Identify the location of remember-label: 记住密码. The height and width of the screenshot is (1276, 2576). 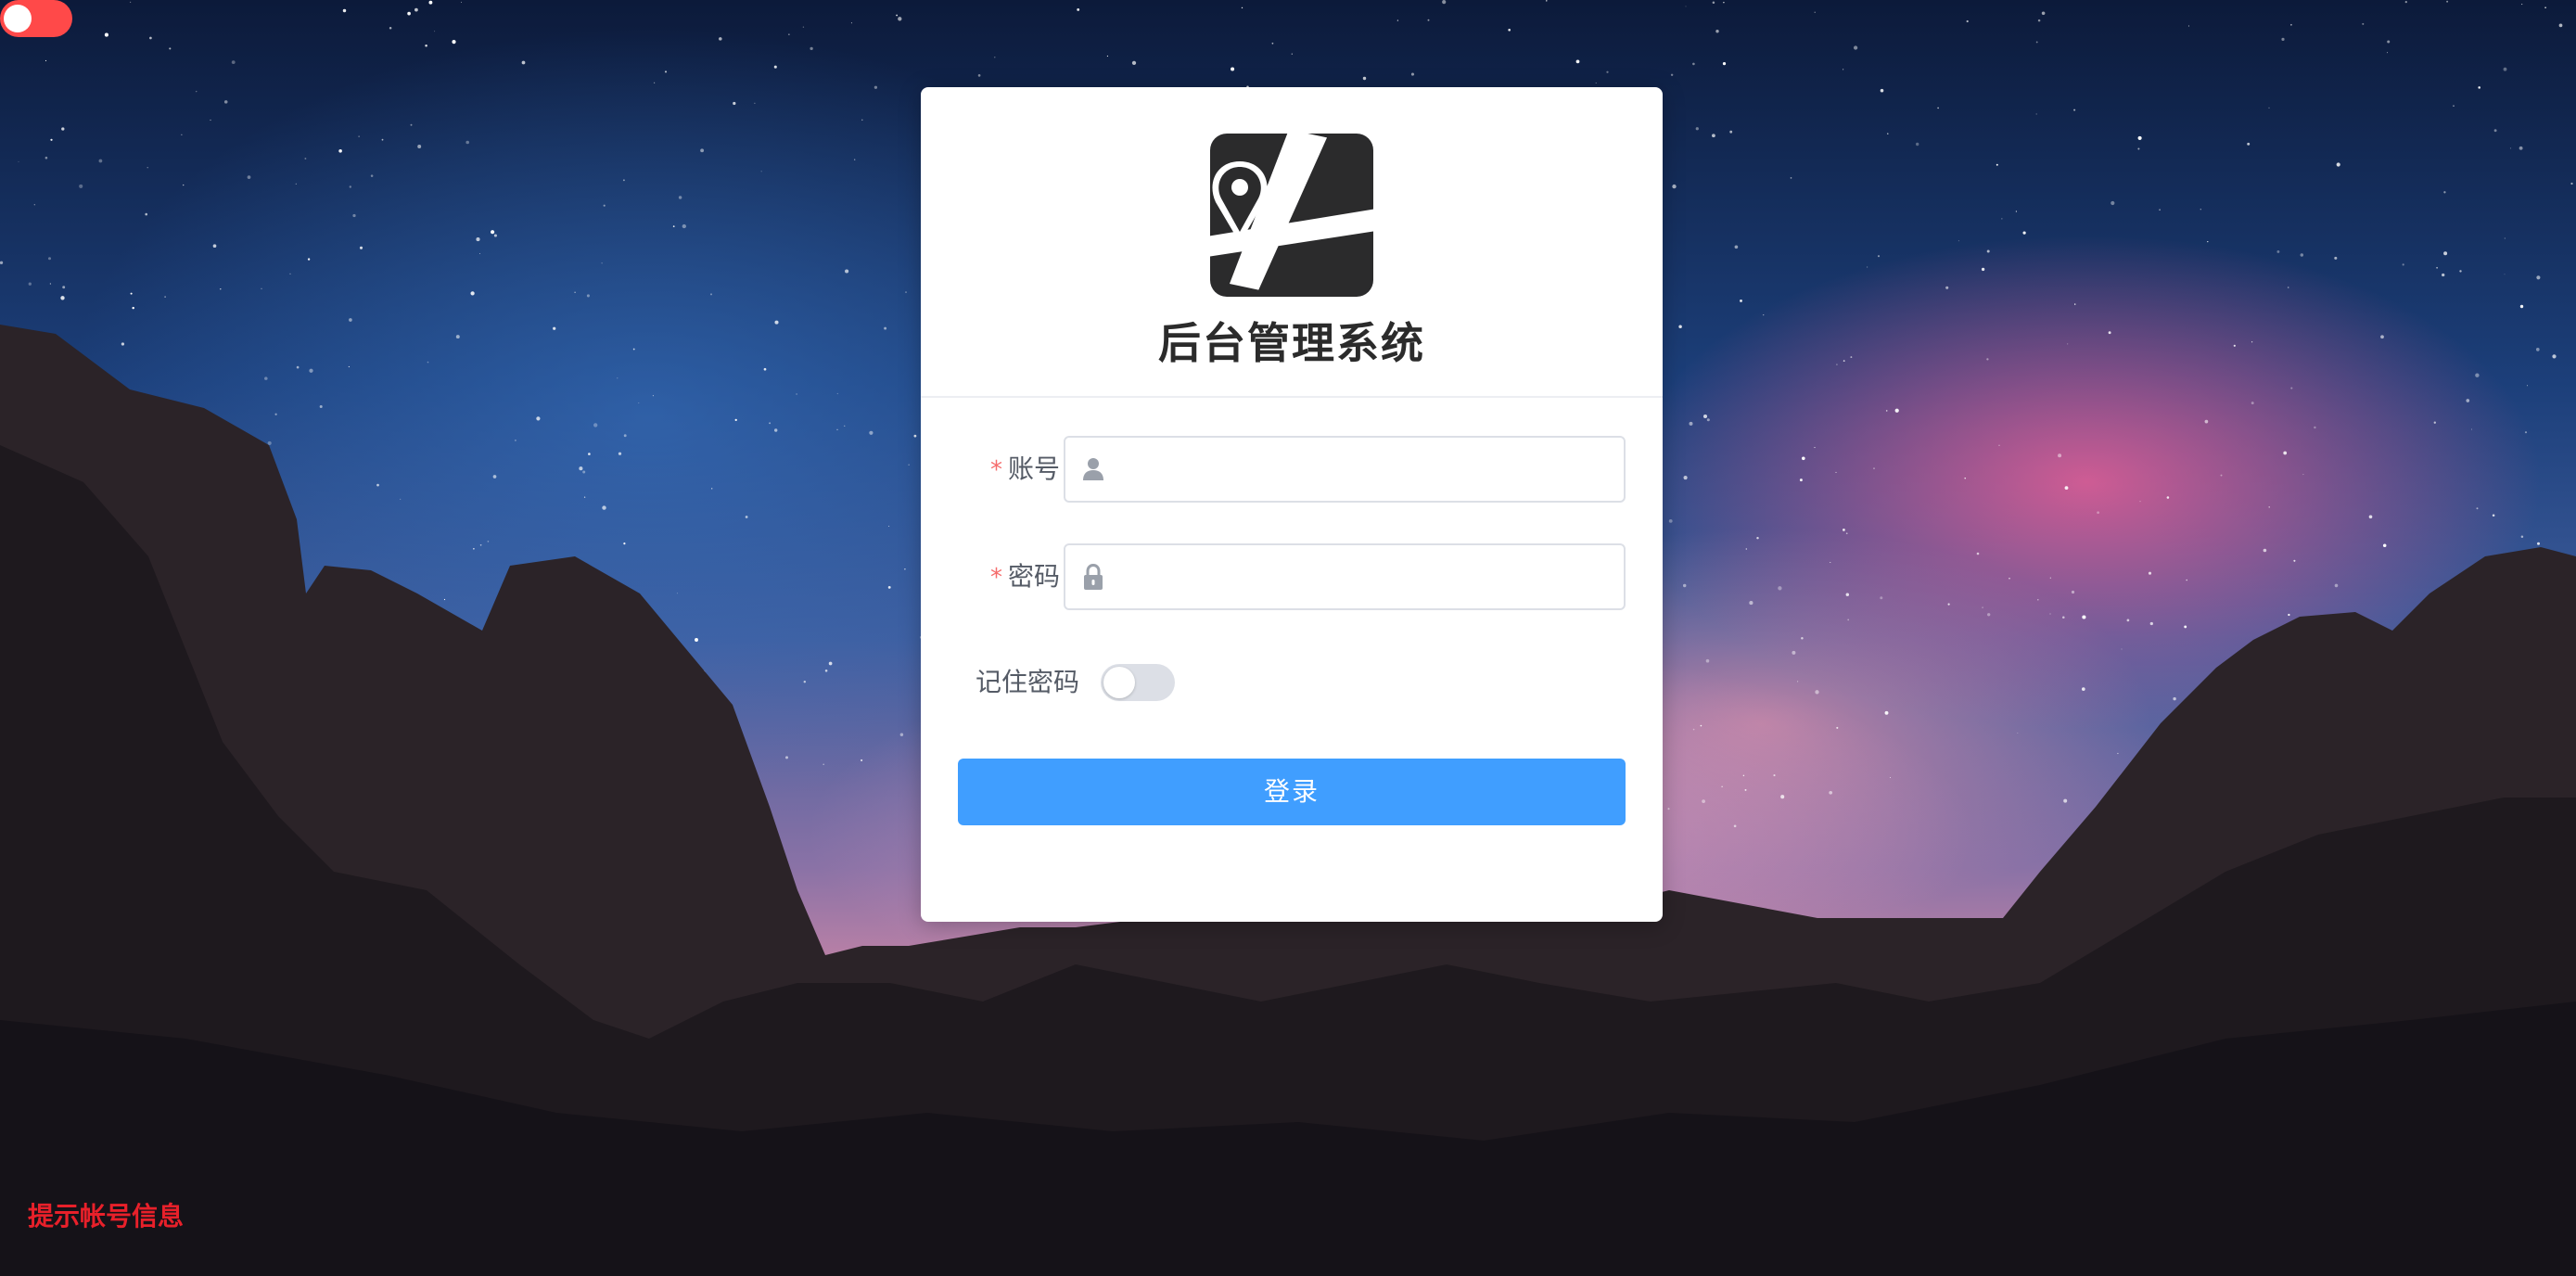
(1028, 682).